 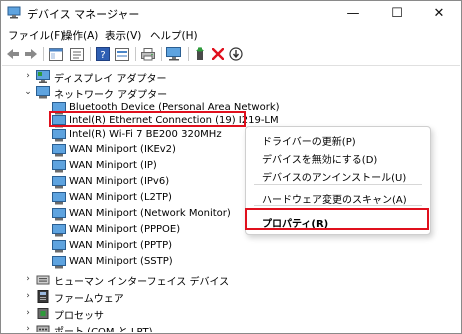 I want to click on tree-category-hid: › ヒューマン インターフェイス デバイス, so click(x=231, y=279).